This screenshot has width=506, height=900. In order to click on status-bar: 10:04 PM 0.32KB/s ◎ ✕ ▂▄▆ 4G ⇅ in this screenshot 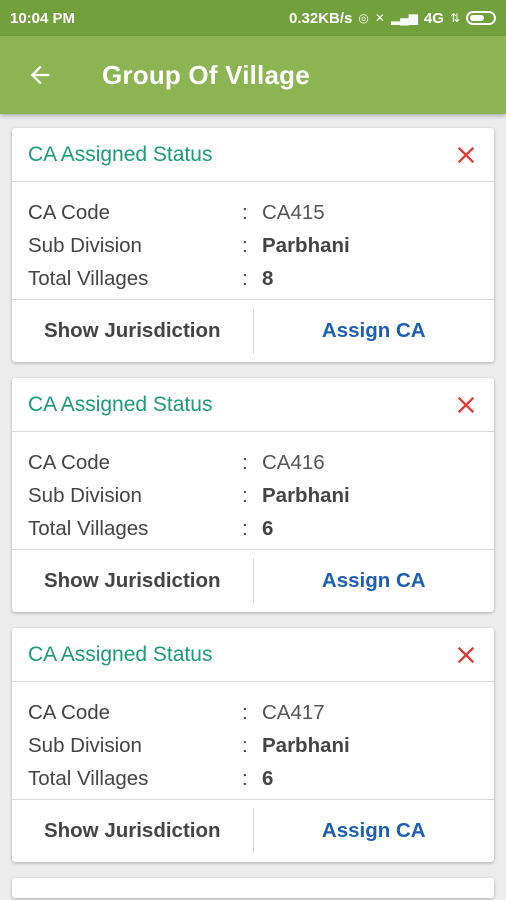, I will do `click(253, 18)`.